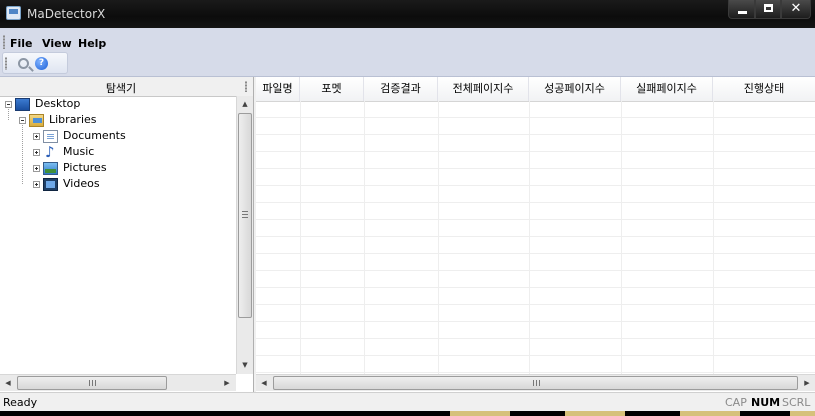 This screenshot has width=815, height=416. Describe the element at coordinates (22, 104) in the screenshot. I see `desktop-icon` at that location.